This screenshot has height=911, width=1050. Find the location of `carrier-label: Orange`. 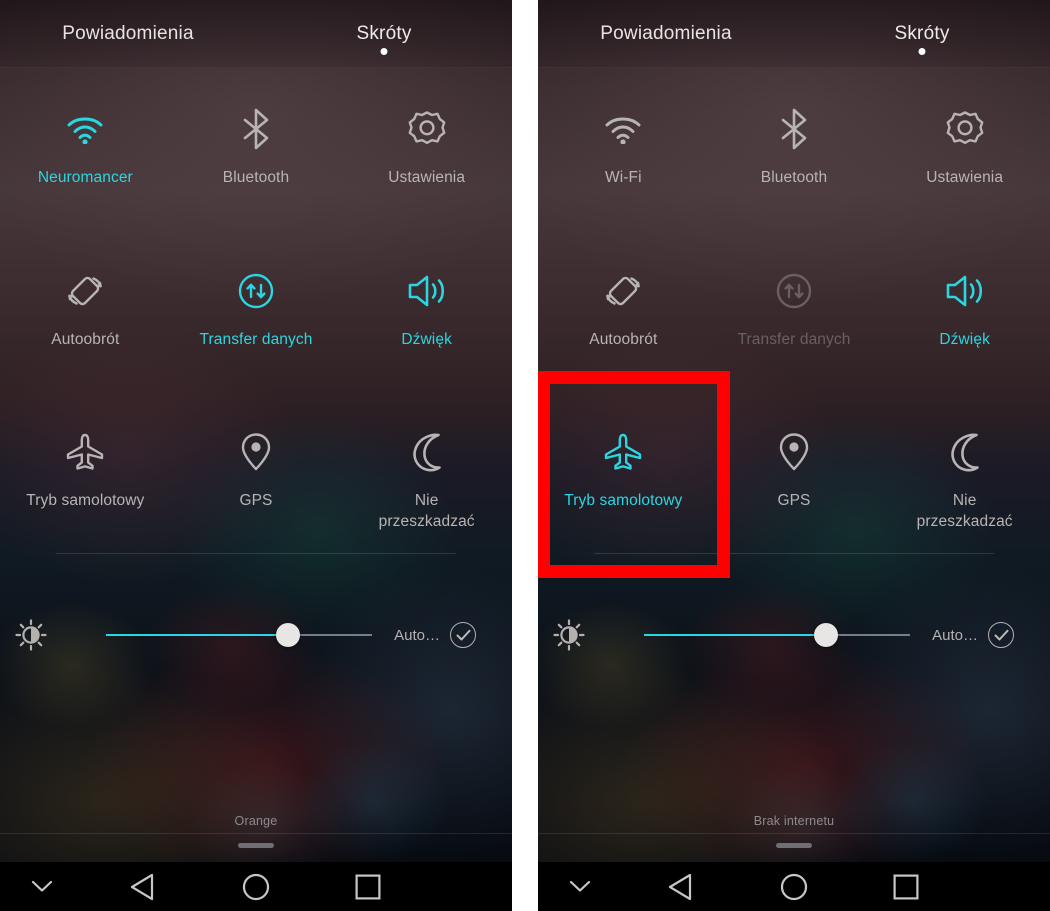

carrier-label: Orange is located at coordinates (256, 821).